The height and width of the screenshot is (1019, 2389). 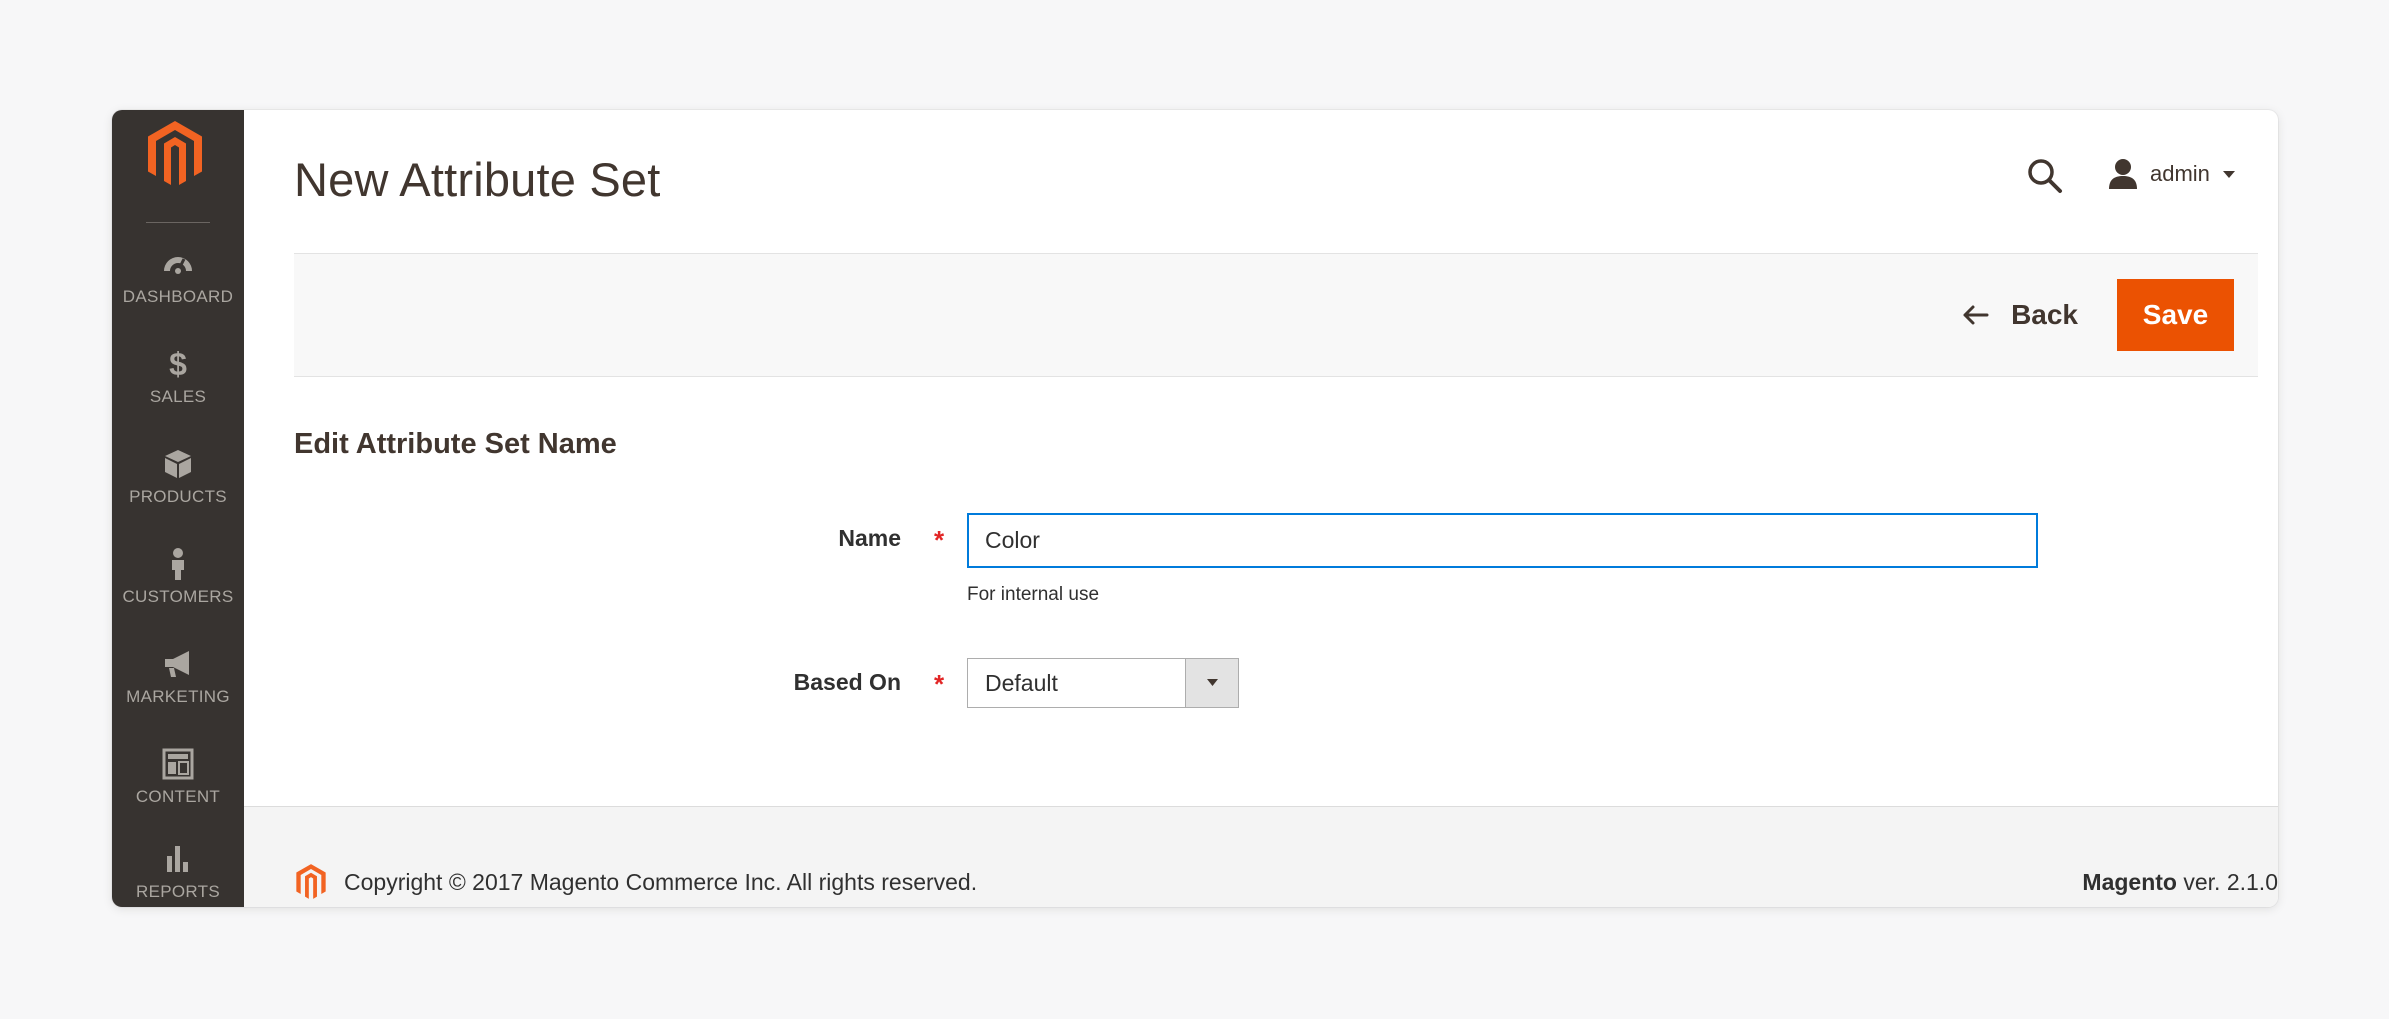 I want to click on version-brand: Magento, so click(x=2129, y=882).